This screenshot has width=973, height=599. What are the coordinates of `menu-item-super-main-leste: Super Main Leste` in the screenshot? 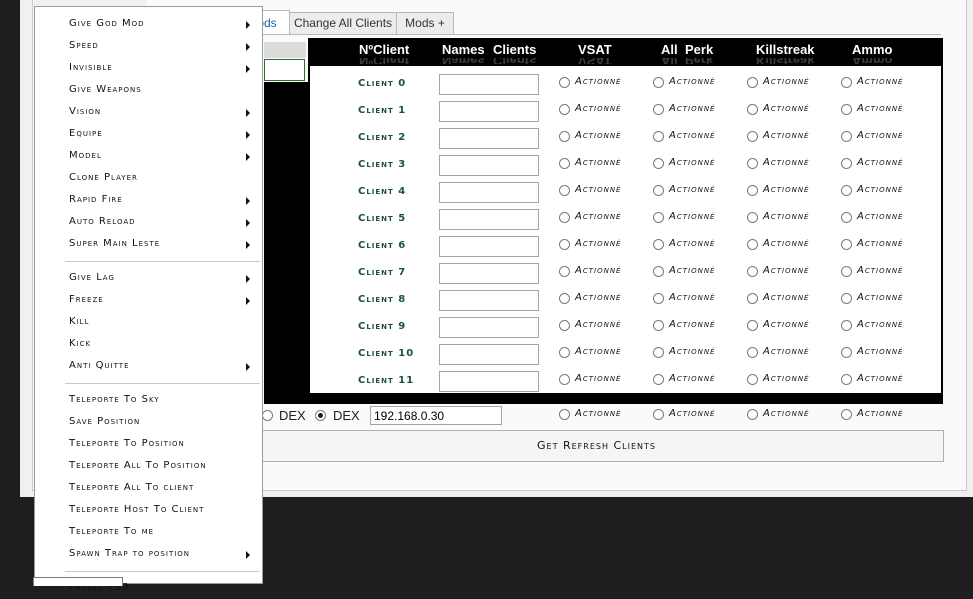 It's located at (148, 244).